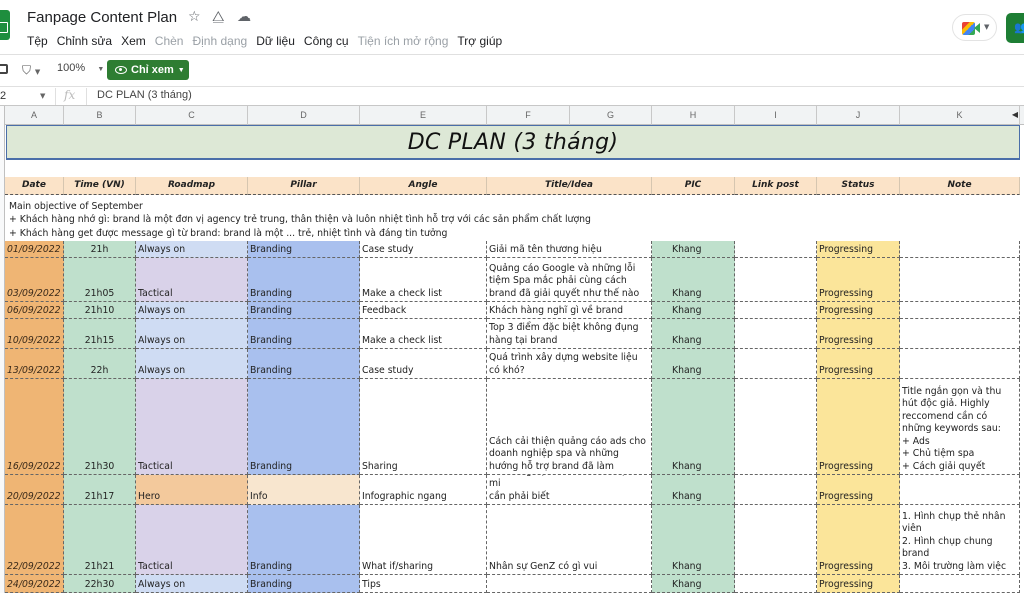  I want to click on cell-angle: Case study, so click(423, 249).